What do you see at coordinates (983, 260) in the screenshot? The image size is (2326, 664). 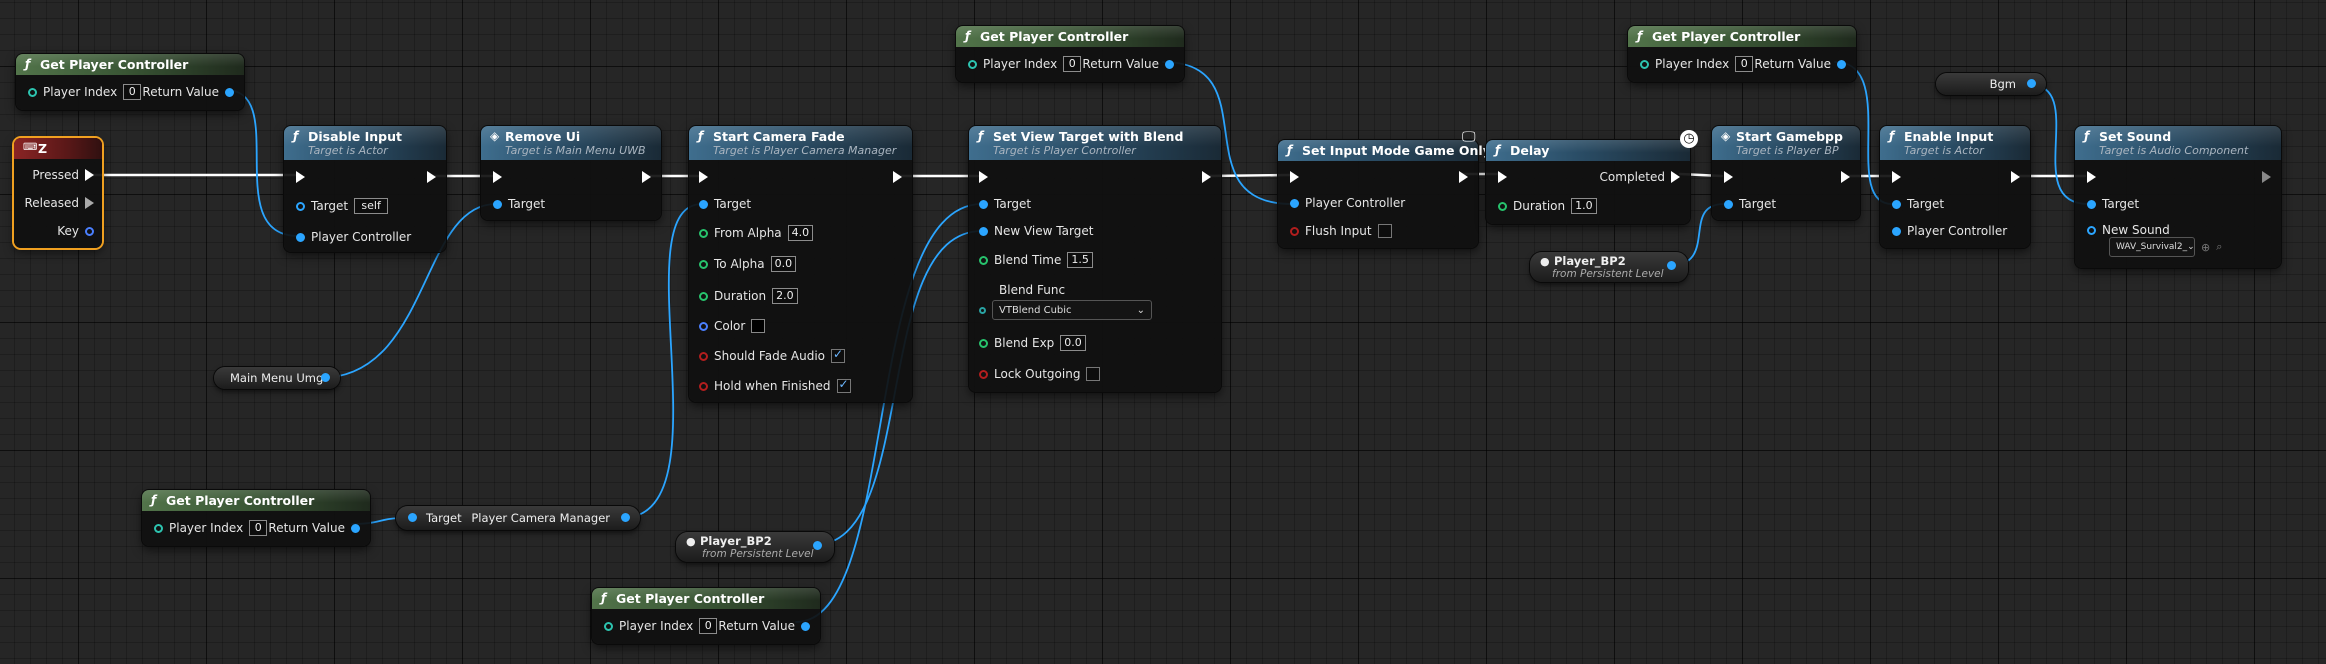 I see `blend-time-pin` at bounding box center [983, 260].